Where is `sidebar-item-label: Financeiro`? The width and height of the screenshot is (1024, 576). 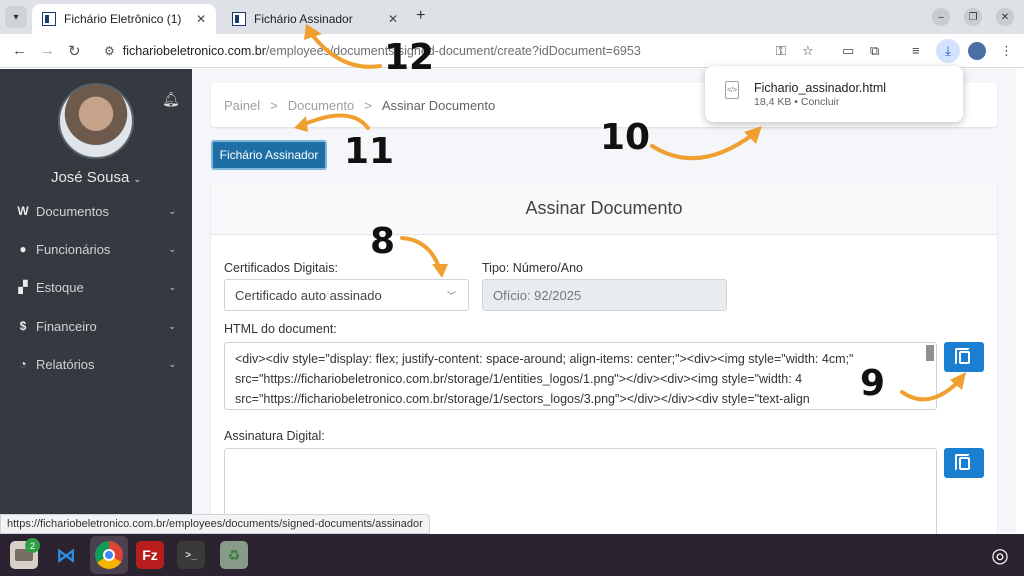 sidebar-item-label: Financeiro is located at coordinates (66, 326).